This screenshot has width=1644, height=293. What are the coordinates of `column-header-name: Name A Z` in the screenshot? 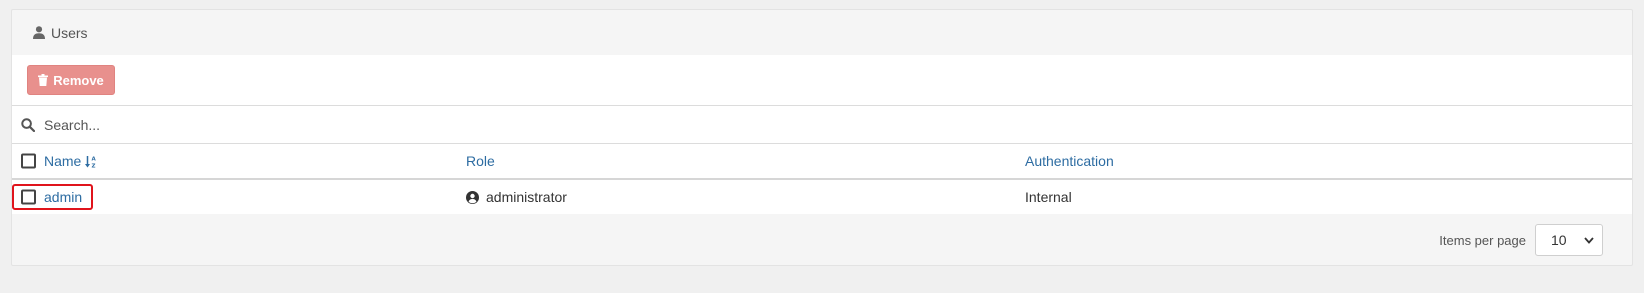 It's located at (70, 161).